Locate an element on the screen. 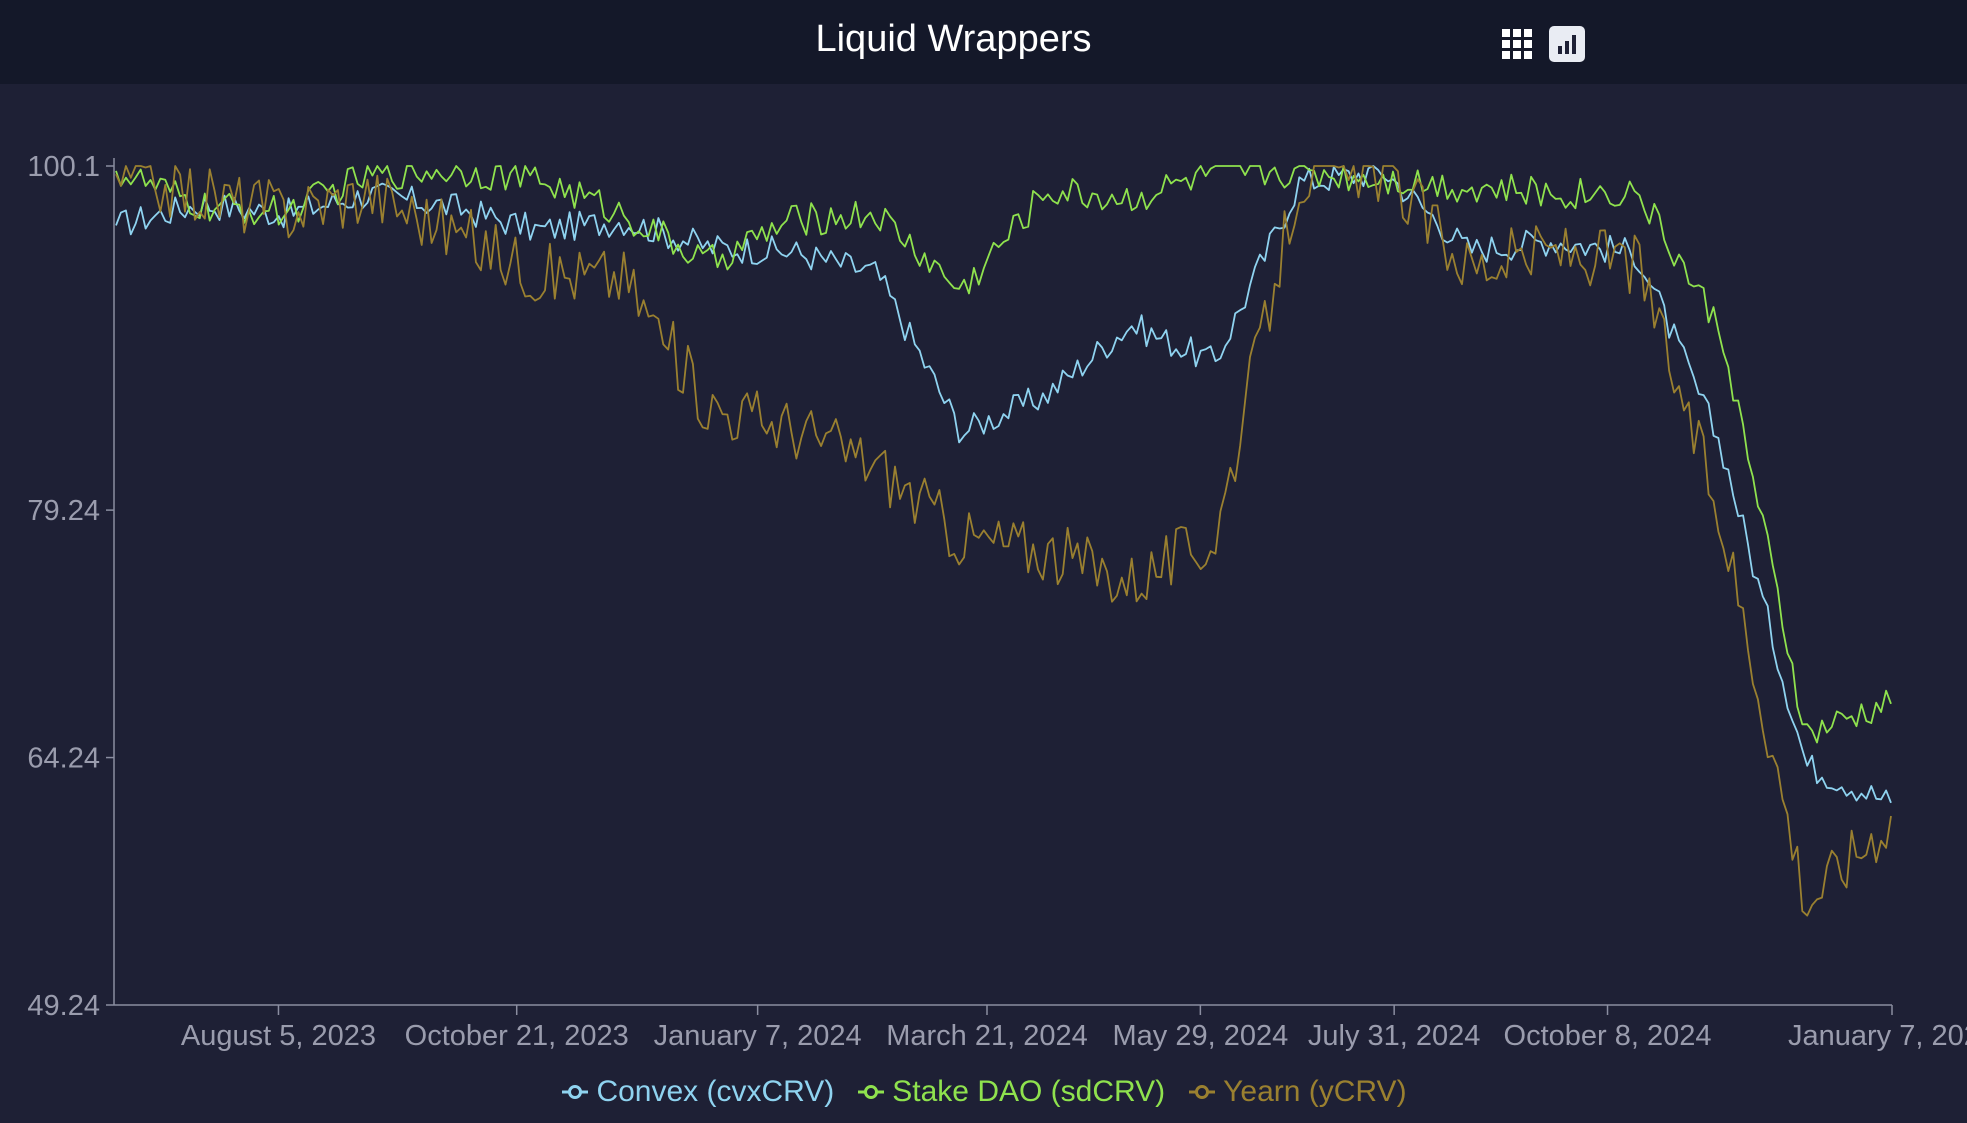 Image resolution: width=1967 pixels, height=1123 pixels. grid-icon is located at coordinates (1517, 44).